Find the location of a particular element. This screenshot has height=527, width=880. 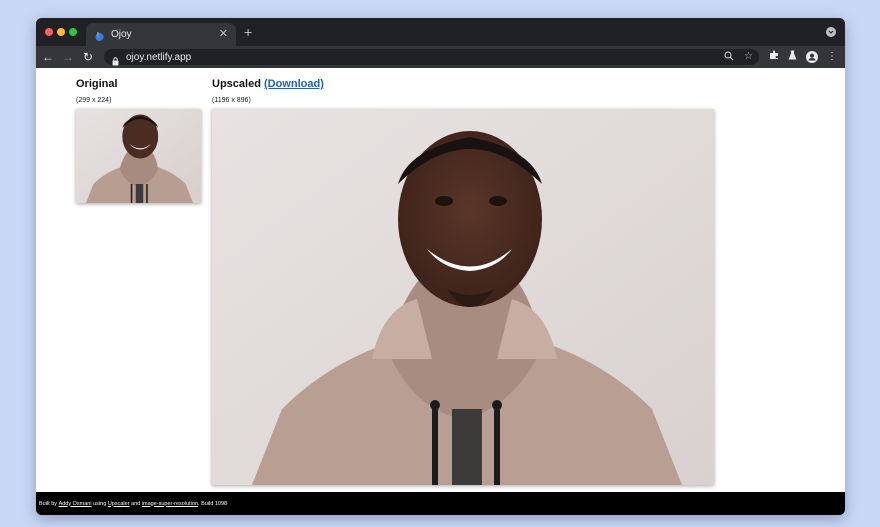

original-dimensions: (299 x 224) is located at coordinates (94, 100).